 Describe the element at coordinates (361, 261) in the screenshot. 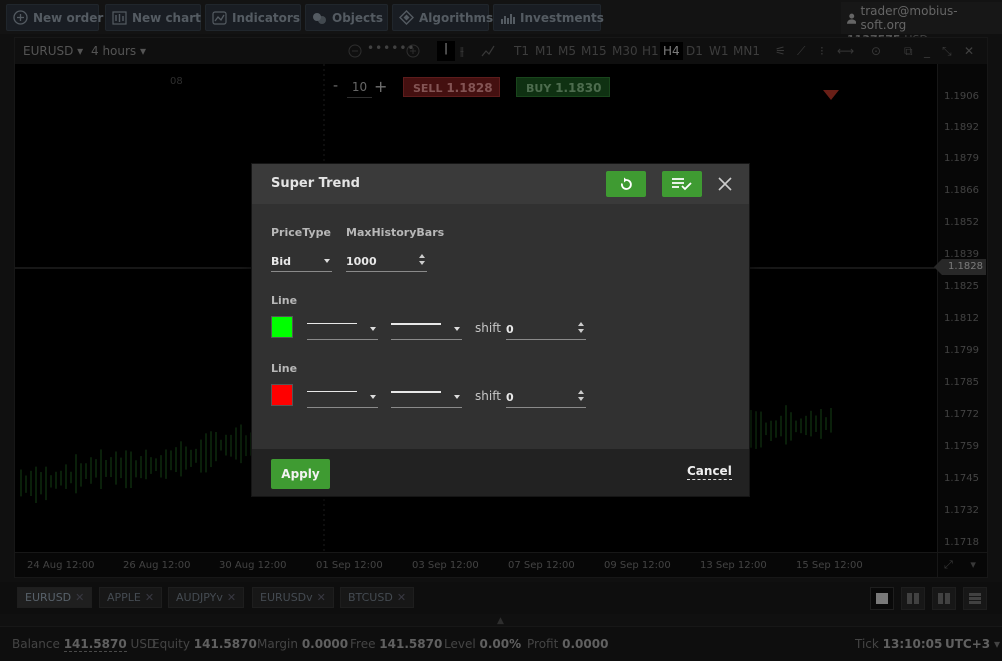

I see `max-history-value: 1000` at that location.